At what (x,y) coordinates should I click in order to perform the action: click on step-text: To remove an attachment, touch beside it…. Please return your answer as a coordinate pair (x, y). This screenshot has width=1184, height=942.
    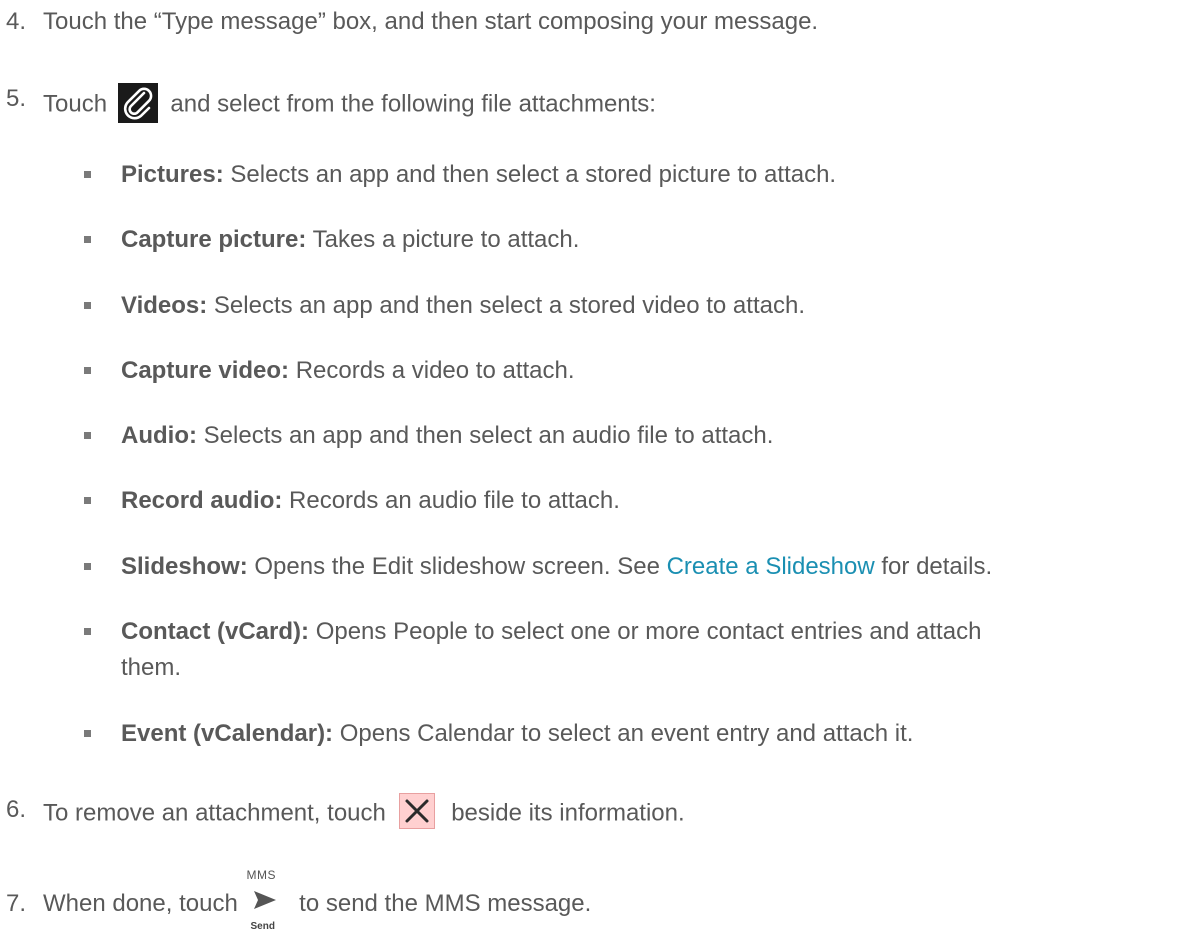
    Looking at the image, I should click on (364, 812).